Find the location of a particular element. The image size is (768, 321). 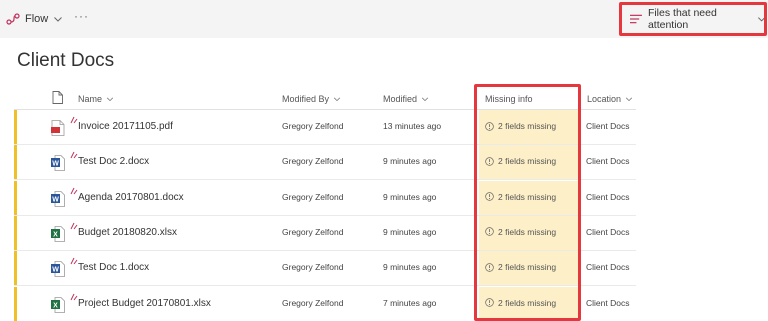

column-header-name: Name is located at coordinates (96, 99).